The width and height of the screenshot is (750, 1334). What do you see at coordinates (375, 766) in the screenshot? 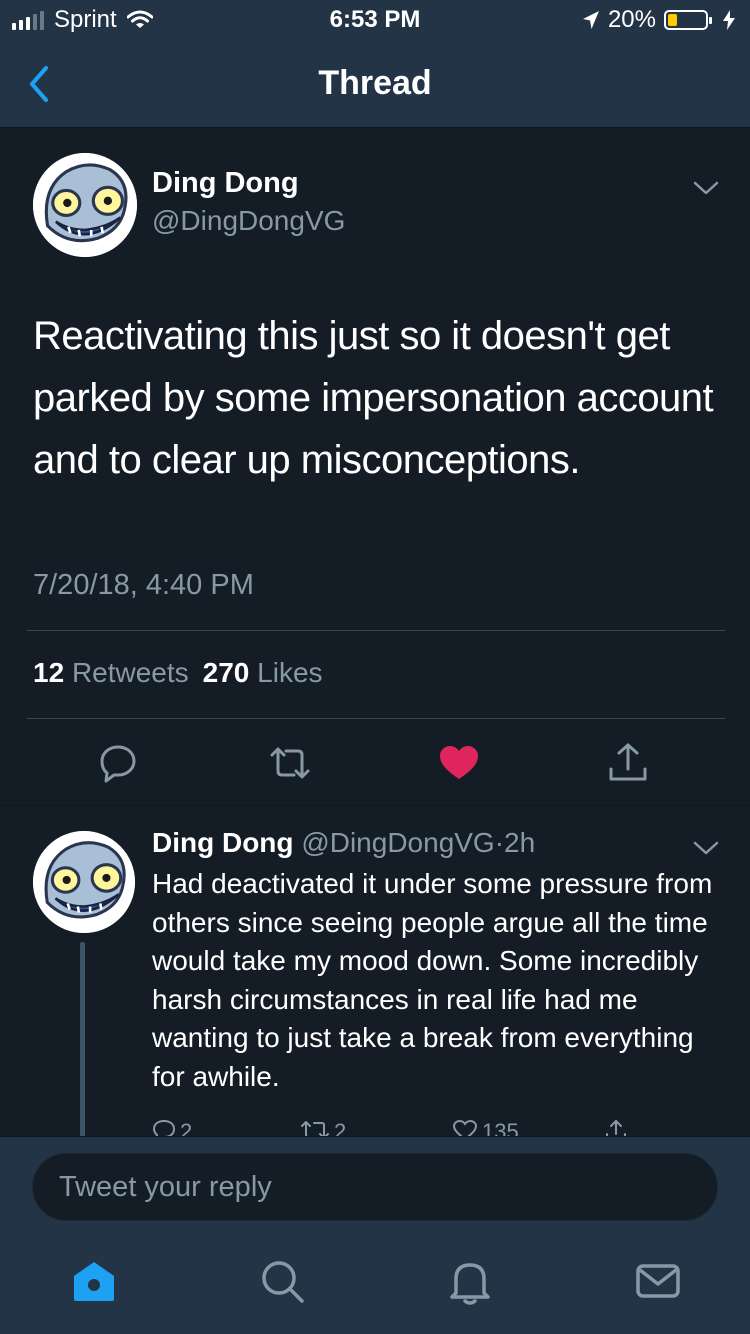
I see `tweet-actions` at bounding box center [375, 766].